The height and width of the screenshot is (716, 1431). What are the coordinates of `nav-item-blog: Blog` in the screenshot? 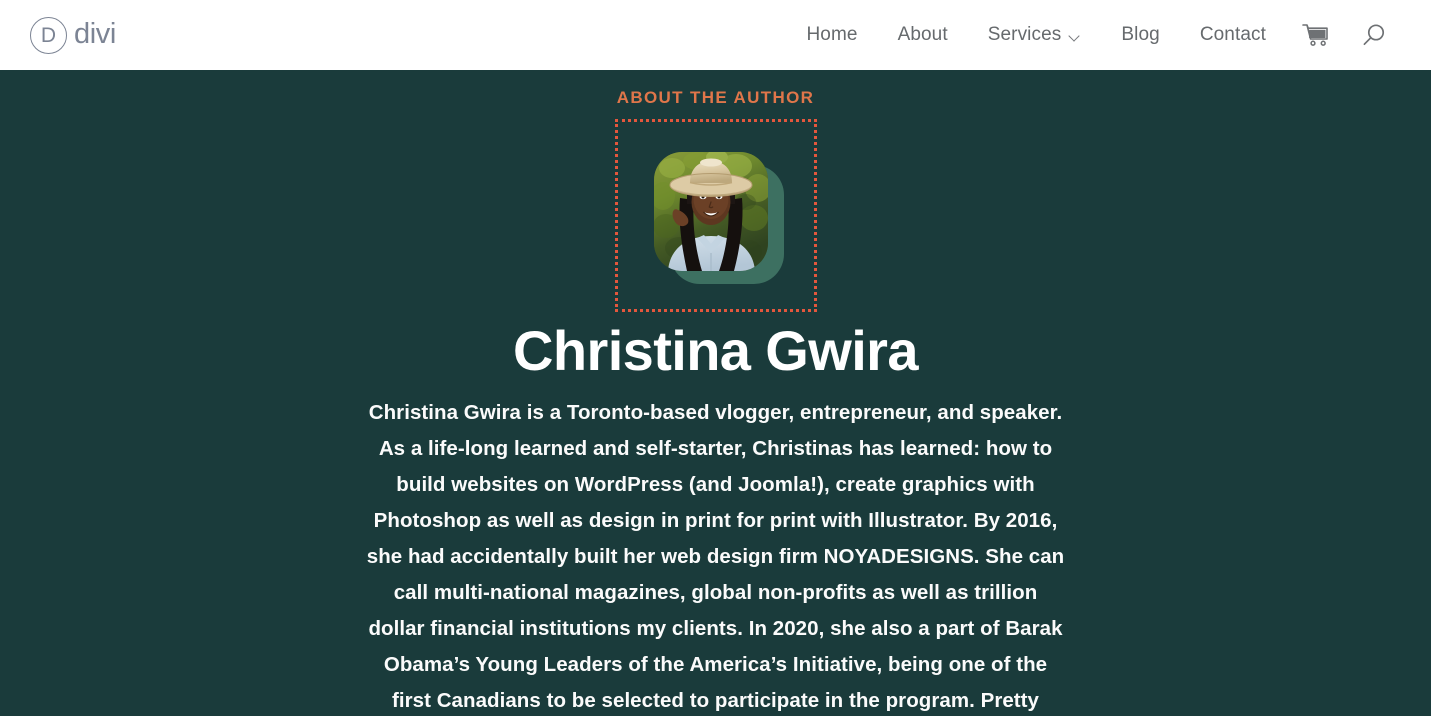 It's located at (1140, 35).